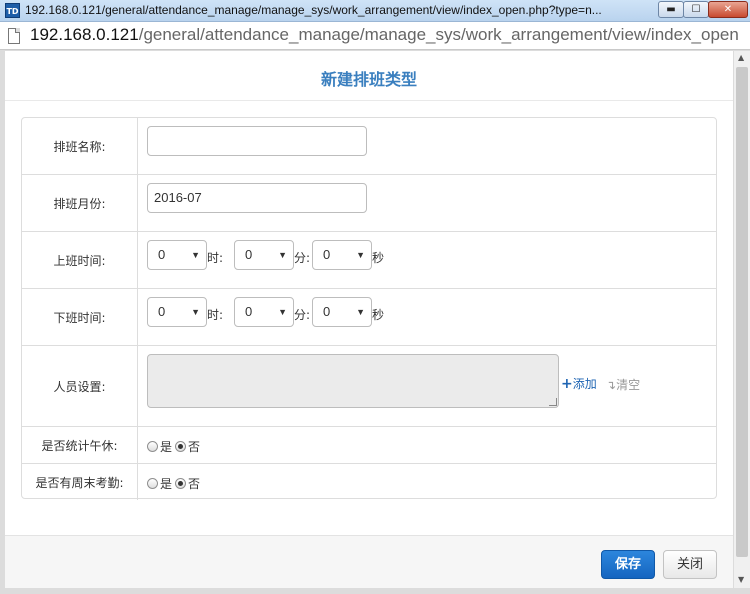 This screenshot has height=594, width=750. Describe the element at coordinates (369, 482) in the screenshot. I see `row-weekend-attendance: 是否有周末考勤: 是 否` at that location.